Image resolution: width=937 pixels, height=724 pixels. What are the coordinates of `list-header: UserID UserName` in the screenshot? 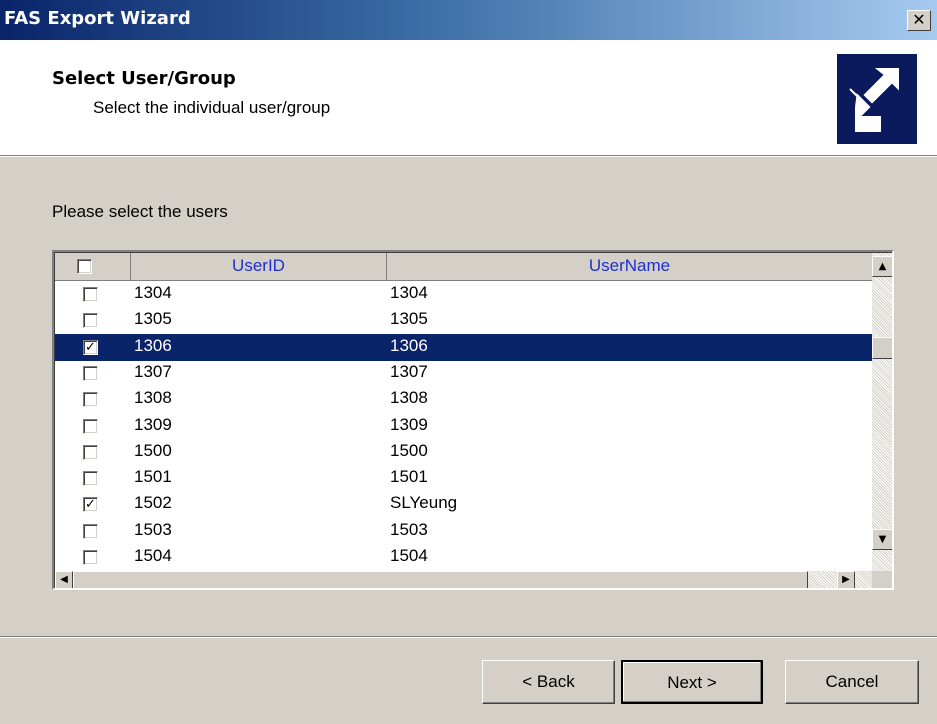 It's located at (463, 267).